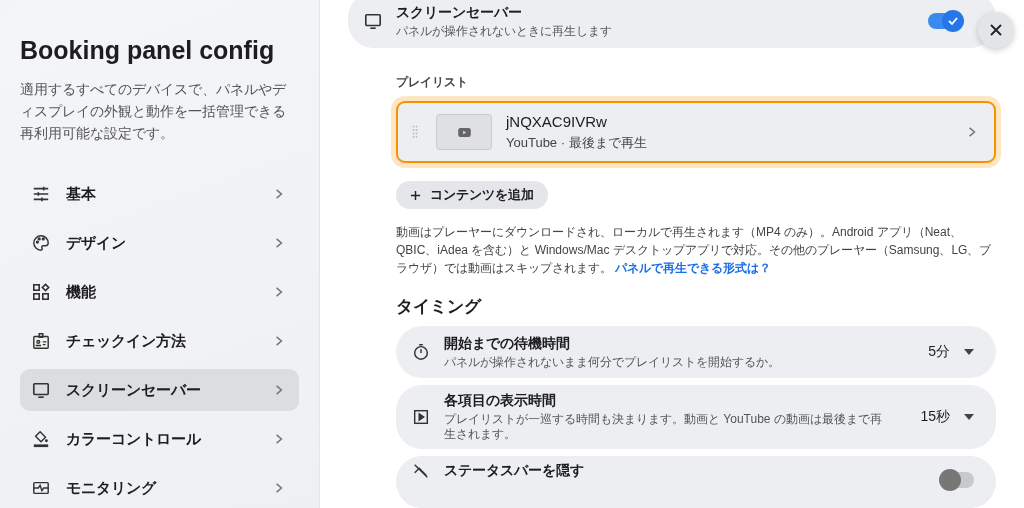 This screenshot has height=508, width=1024. Describe the element at coordinates (472, 195) in the screenshot. I see `add-content-button: コンテンツを追加` at that location.